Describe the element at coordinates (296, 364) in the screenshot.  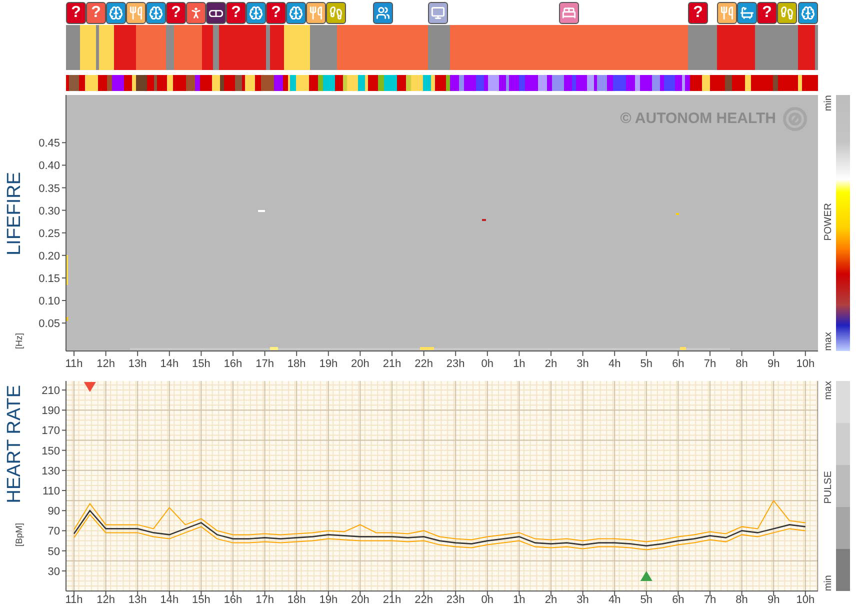
I see `axis-tick-label: 18h` at that location.